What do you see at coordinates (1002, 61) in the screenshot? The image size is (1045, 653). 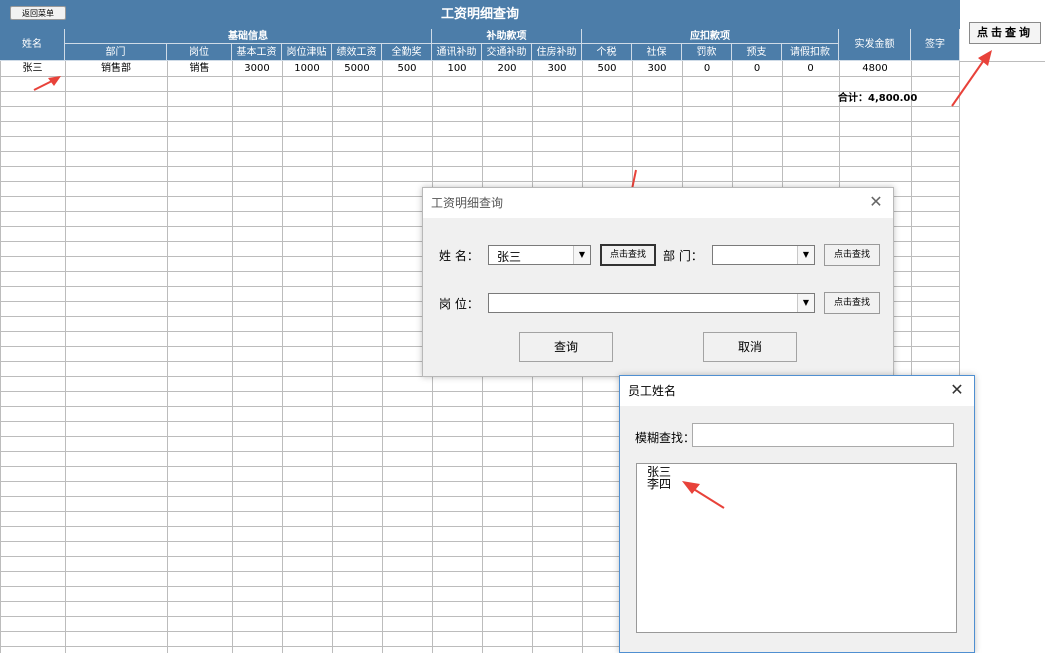 I see `grid-right-edge` at bounding box center [1002, 61].